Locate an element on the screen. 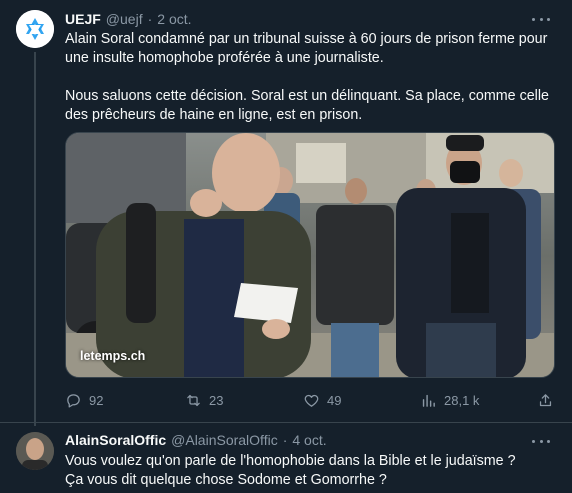 The height and width of the screenshot is (493, 572). views-button: 28,1 k is located at coordinates (449, 400).